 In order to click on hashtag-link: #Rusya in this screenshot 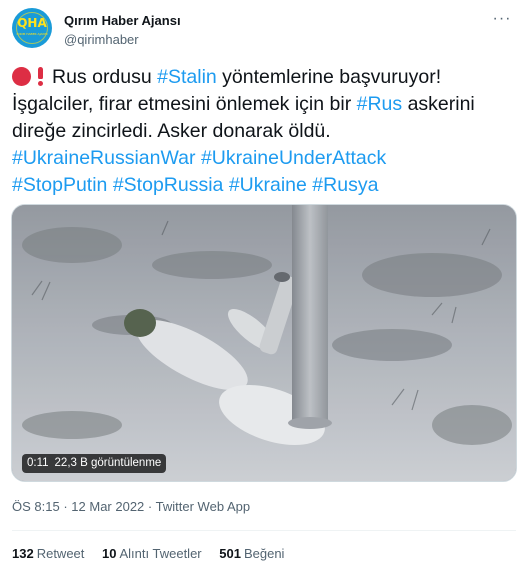, I will do `click(345, 185)`.